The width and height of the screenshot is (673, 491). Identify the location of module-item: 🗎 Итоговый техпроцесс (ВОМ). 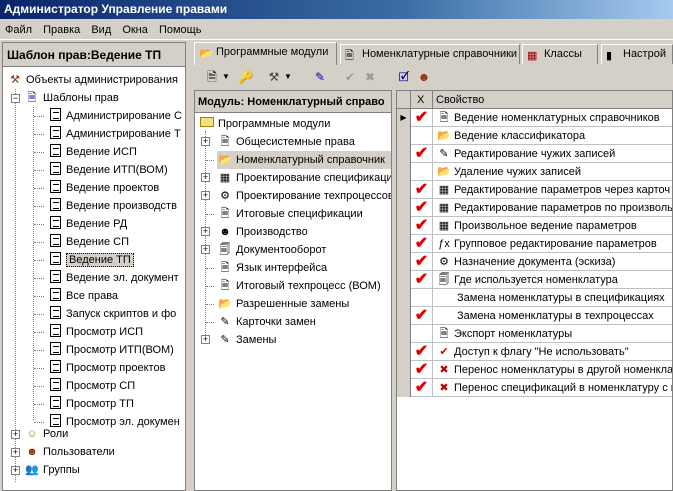
(299, 286).